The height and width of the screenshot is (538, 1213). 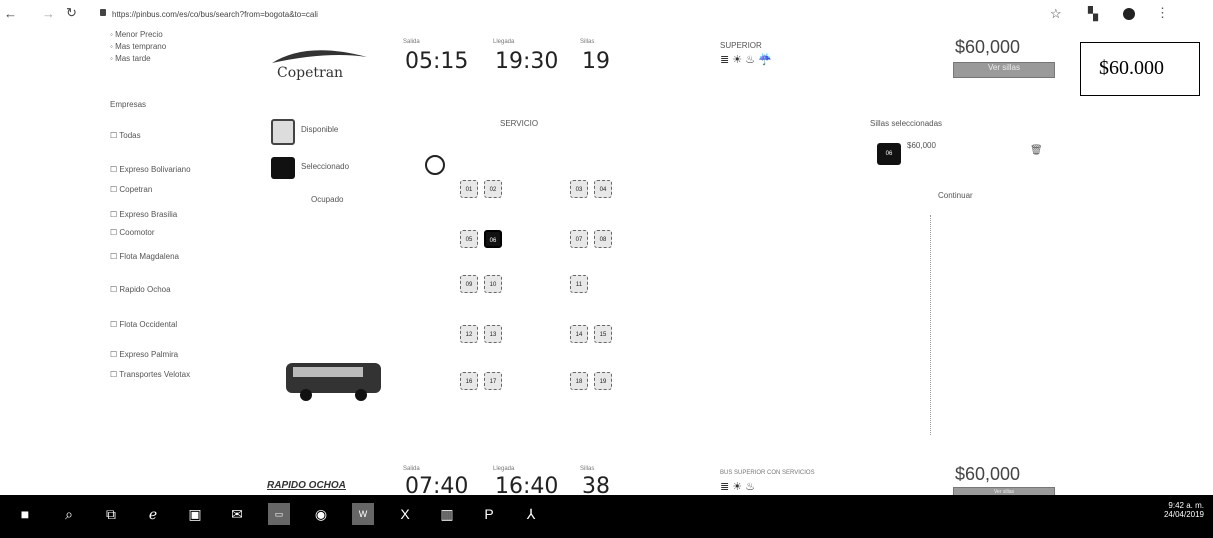 I want to click on seat: 11, so click(x=579, y=284).